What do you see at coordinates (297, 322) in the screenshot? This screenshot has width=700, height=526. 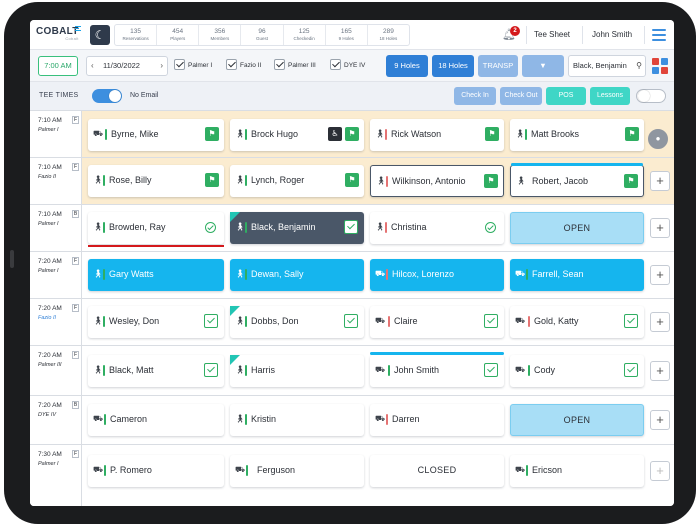 I see `player-slot: 🚶︎ Dobbs, Don` at bounding box center [297, 322].